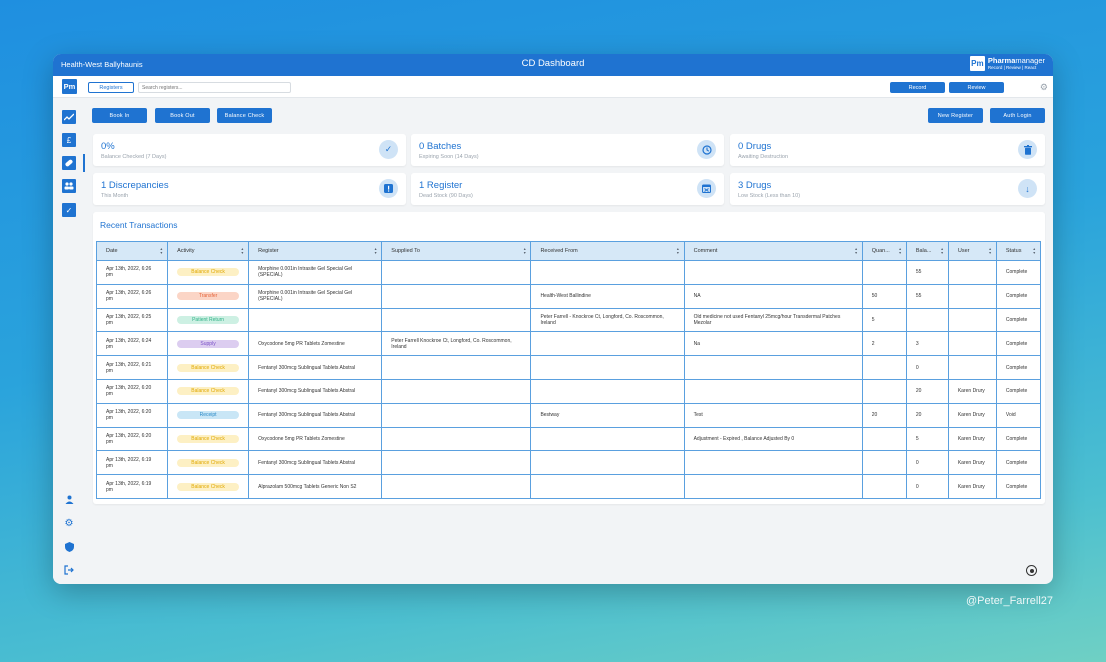 The height and width of the screenshot is (662, 1106). Describe the element at coordinates (132, 251) in the screenshot. I see `column-header: Date ▲ ▼` at that location.